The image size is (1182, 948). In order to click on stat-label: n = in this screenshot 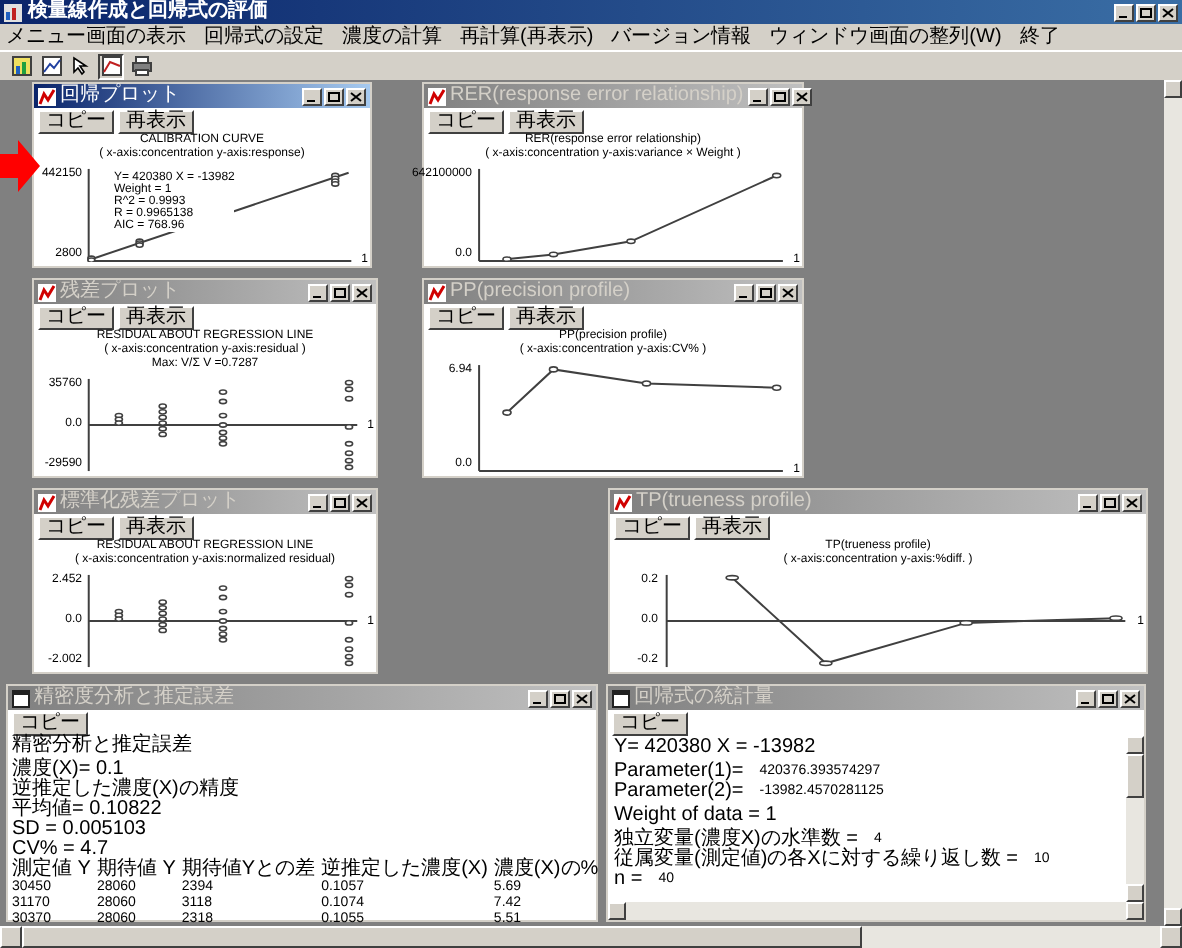, I will do `click(628, 880)`.